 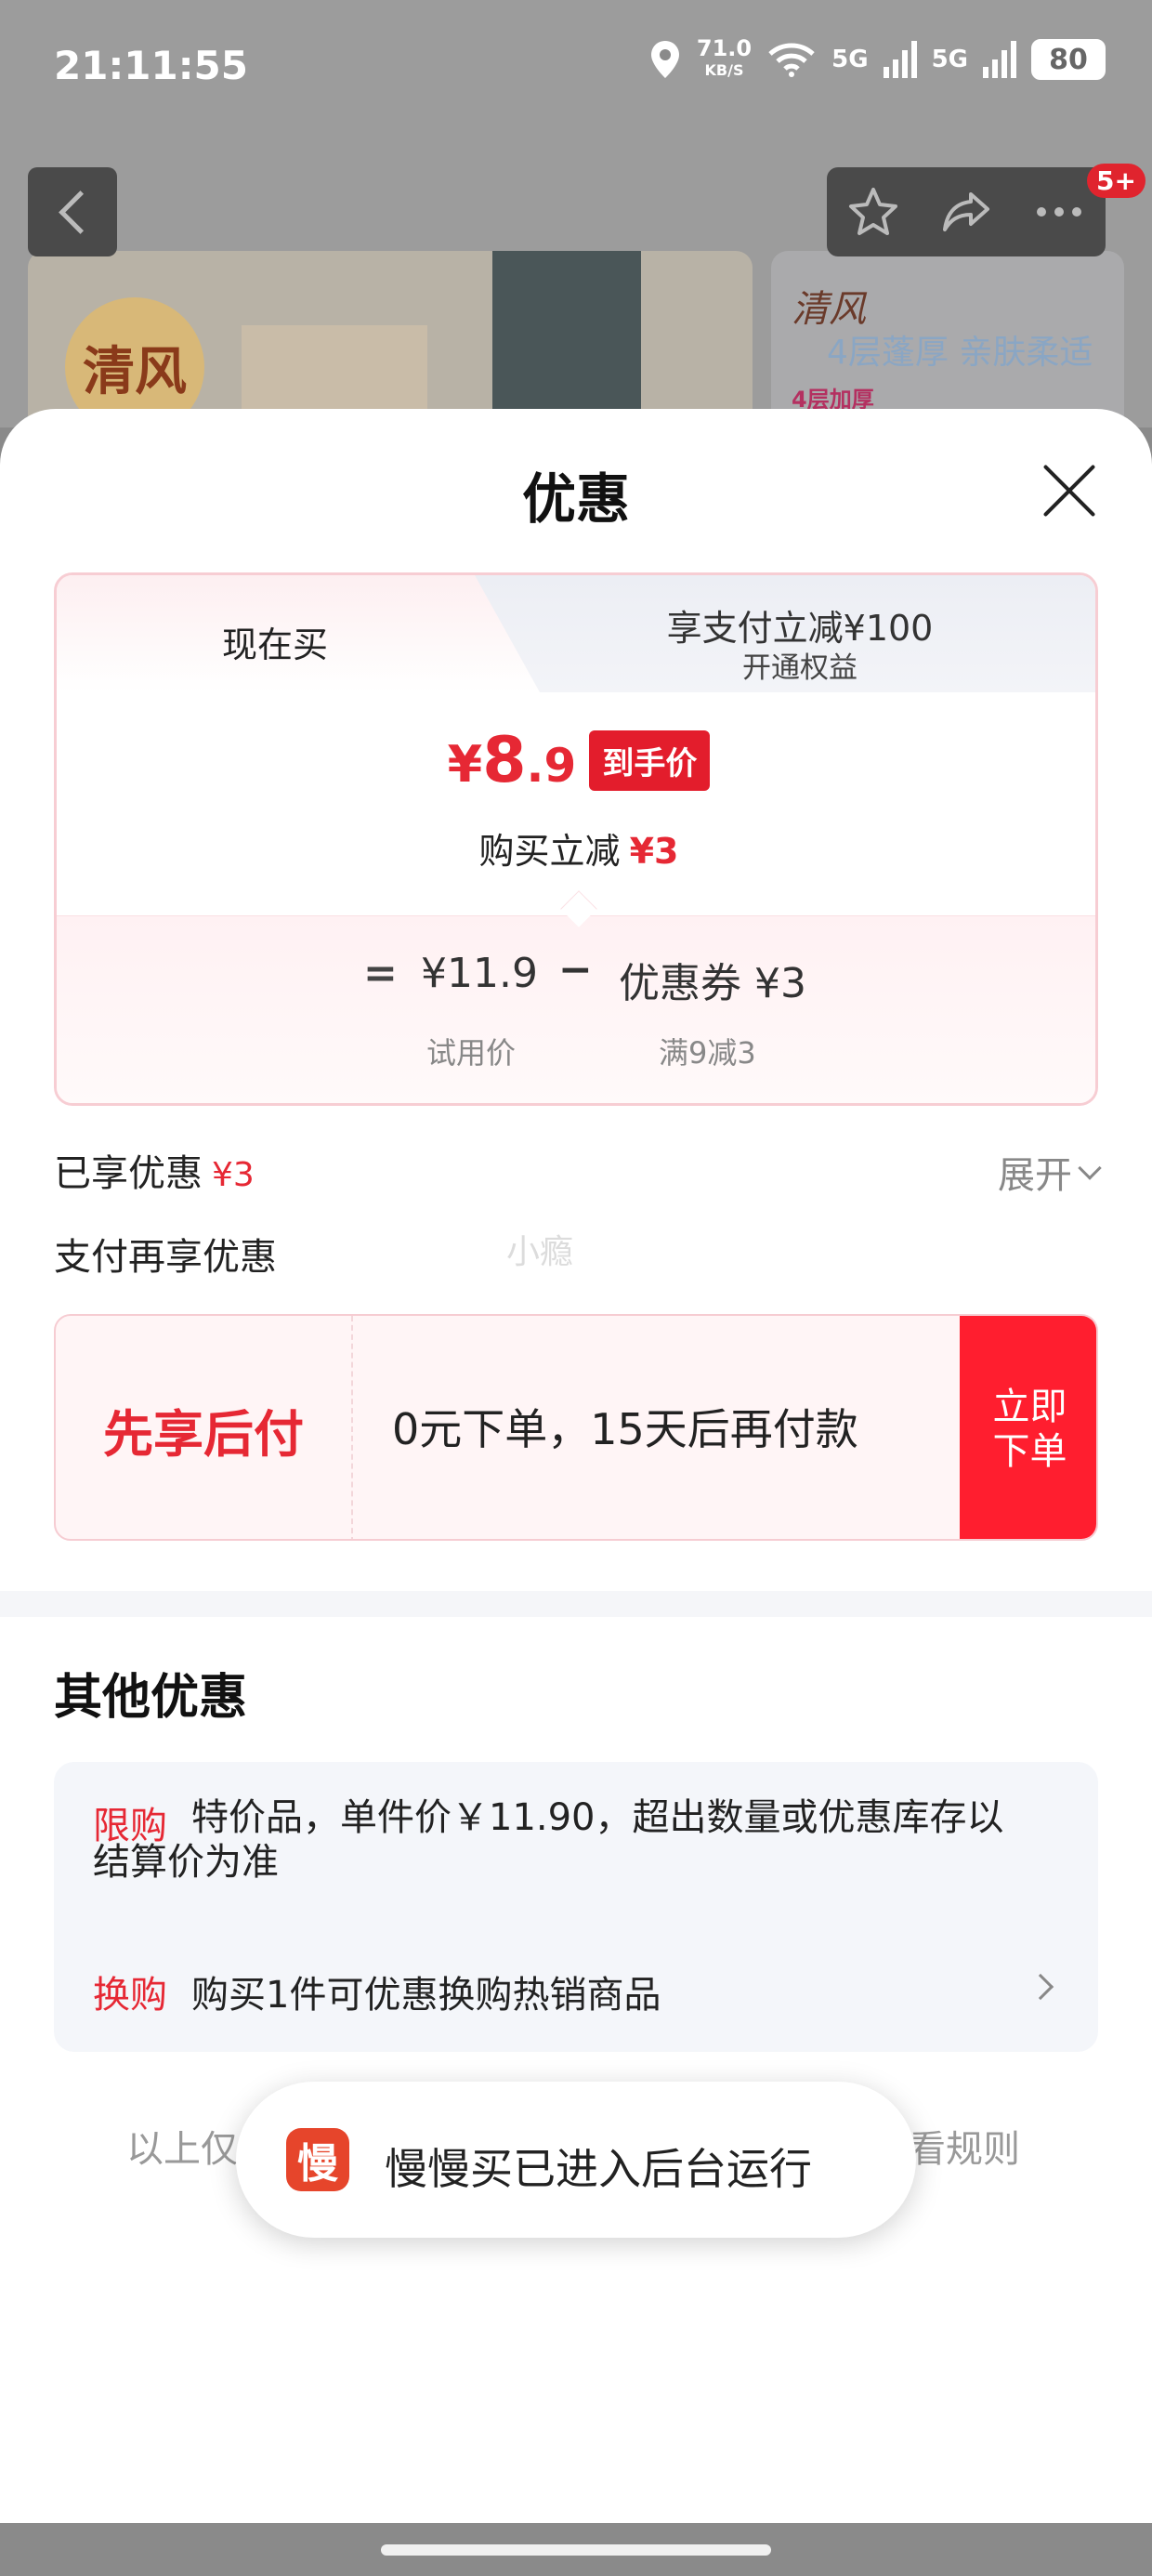 I want to click on purchase-reduction: 购买立减 ¥3, so click(x=576, y=848).